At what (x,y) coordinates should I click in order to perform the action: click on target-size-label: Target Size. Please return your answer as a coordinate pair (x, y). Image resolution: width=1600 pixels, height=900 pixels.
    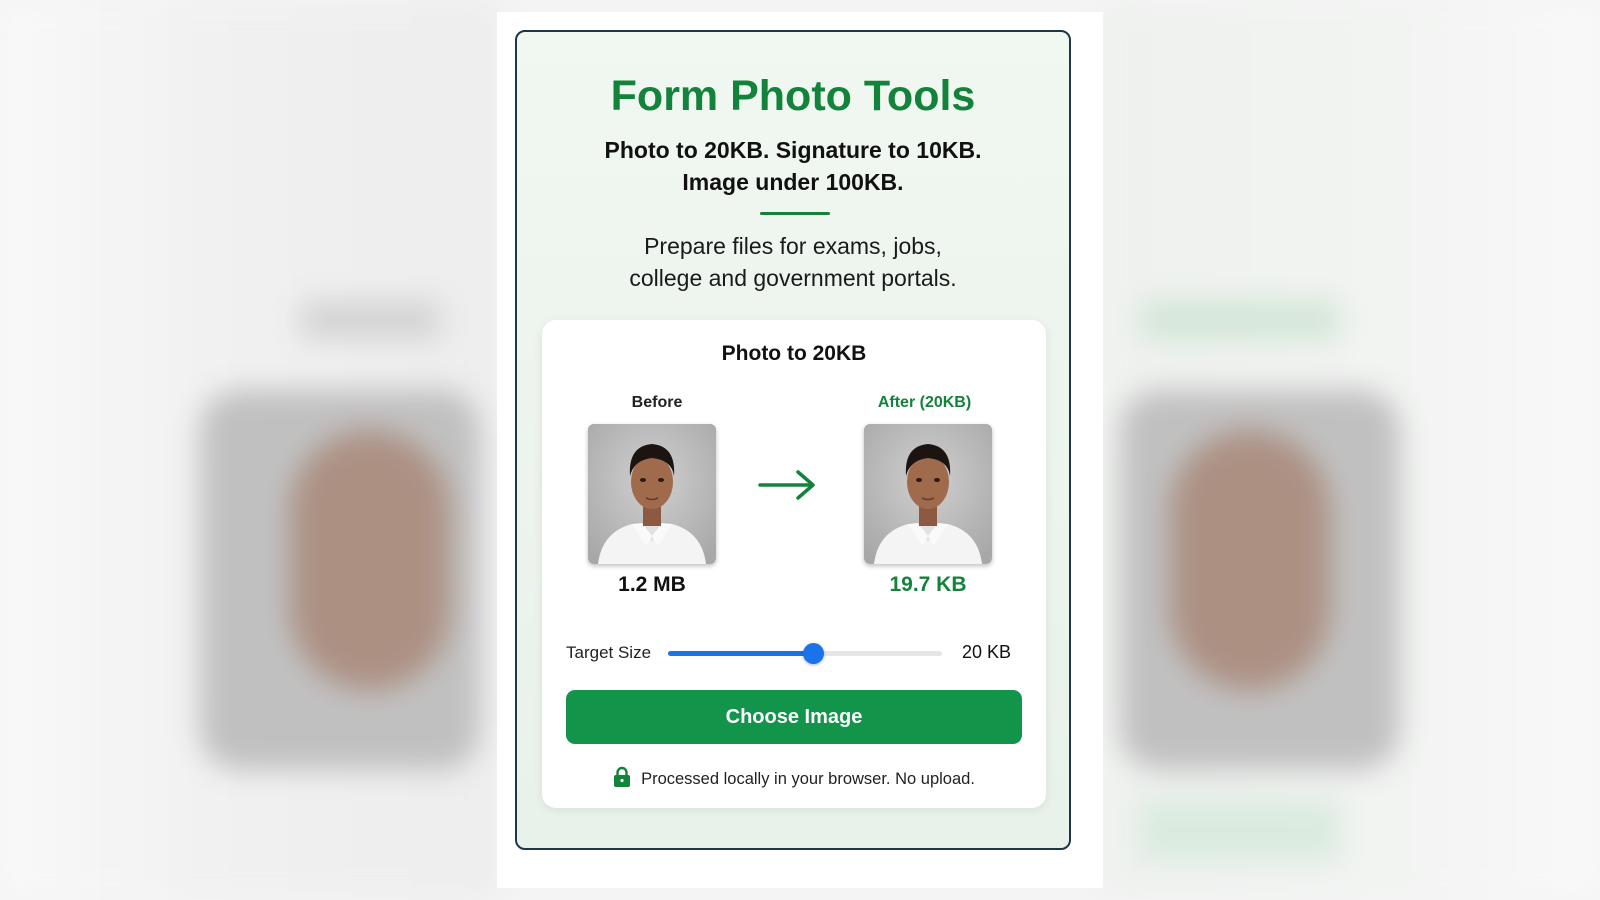
    Looking at the image, I should click on (609, 652).